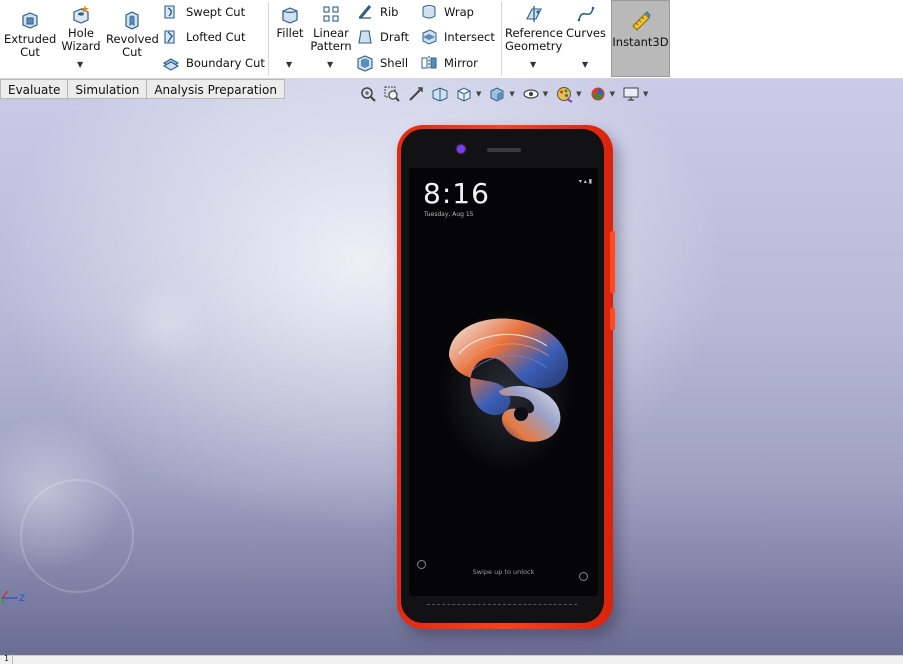 The height and width of the screenshot is (664, 903). What do you see at coordinates (216, 37) in the screenshot?
I see `lofted-cut-label: Lofted Cut` at bounding box center [216, 37].